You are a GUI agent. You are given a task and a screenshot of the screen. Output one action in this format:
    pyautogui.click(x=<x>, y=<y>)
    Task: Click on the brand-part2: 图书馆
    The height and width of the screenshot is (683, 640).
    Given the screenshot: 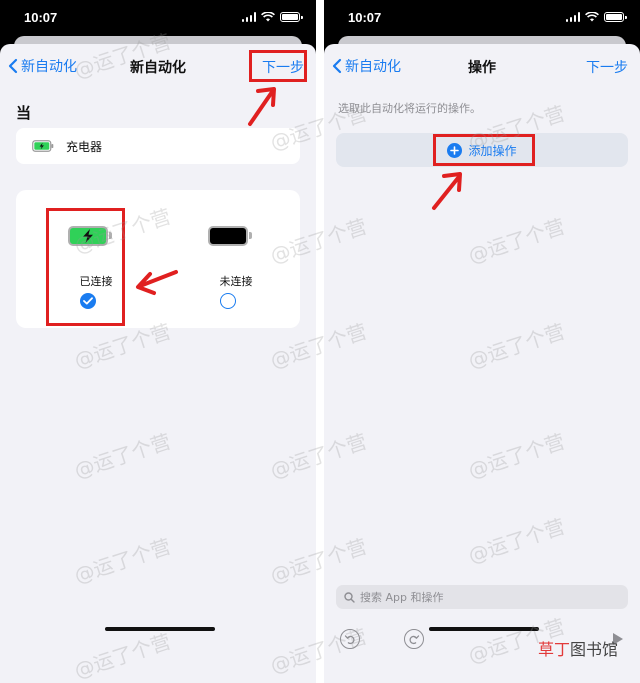 What is the action you would take?
    pyautogui.click(x=594, y=649)
    